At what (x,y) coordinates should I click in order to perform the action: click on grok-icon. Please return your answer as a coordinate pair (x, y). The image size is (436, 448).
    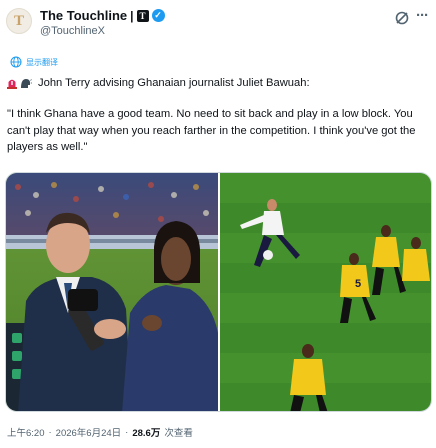
    Looking at the image, I should click on (402, 18).